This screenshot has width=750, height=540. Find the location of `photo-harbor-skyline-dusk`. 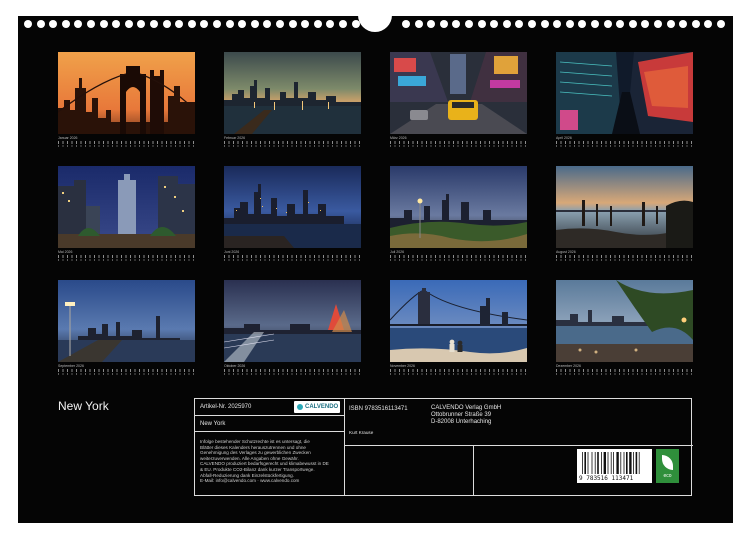

photo-harbor-skyline-dusk is located at coordinates (292, 93).